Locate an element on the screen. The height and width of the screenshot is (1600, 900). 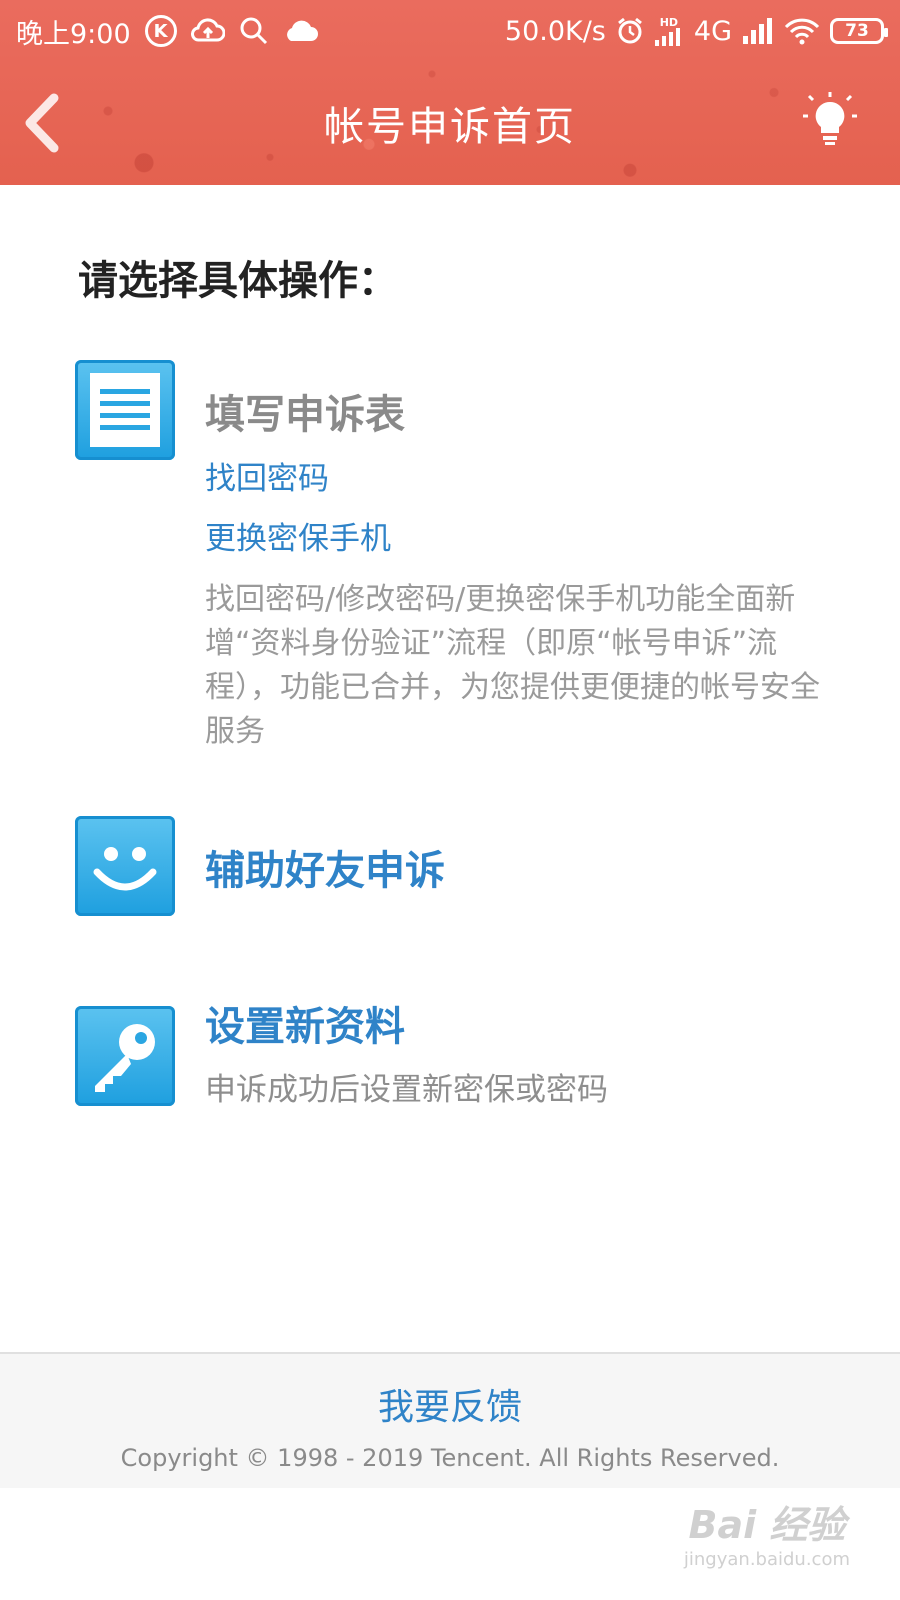
change-security-phone-link: 更换密保手机 is located at coordinates (525, 539).